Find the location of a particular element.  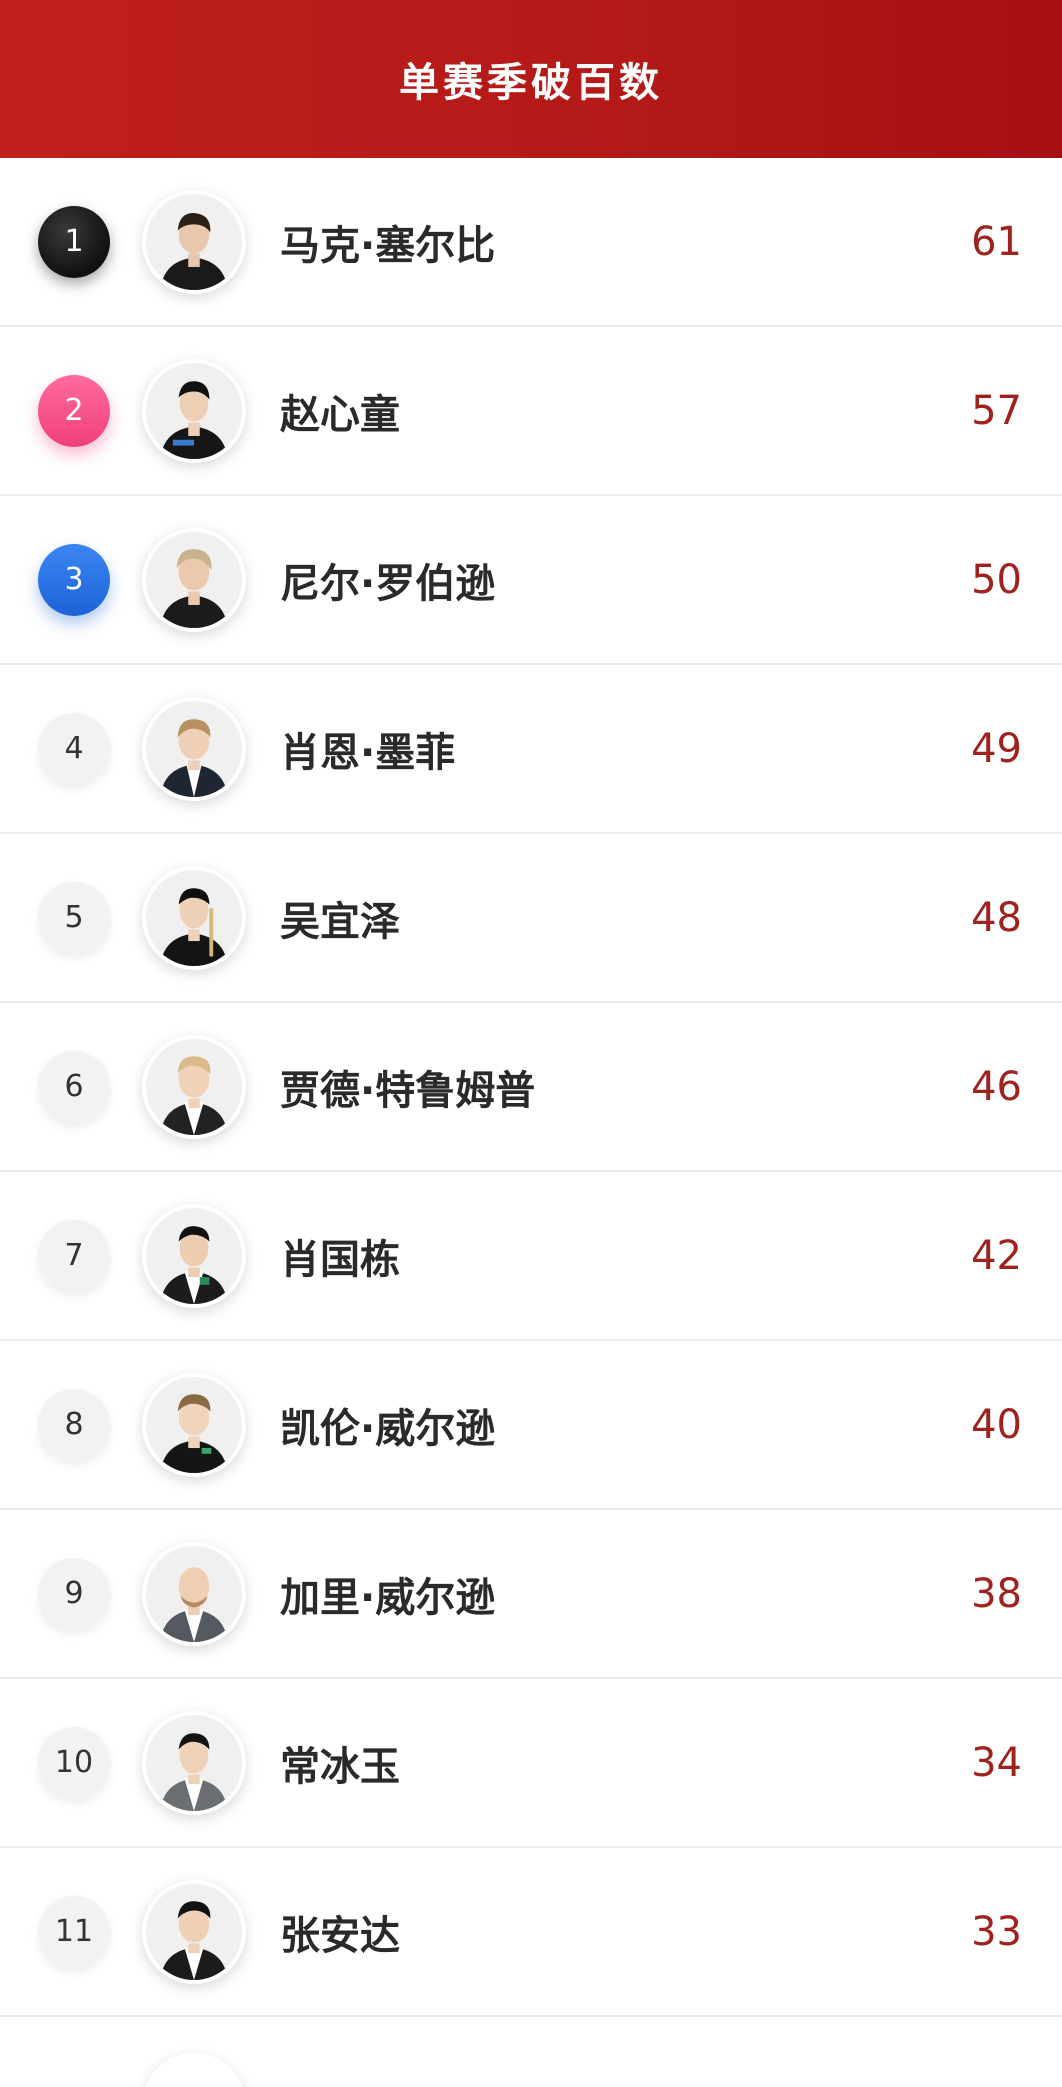

player-name: 吴宜泽 is located at coordinates (340, 921).